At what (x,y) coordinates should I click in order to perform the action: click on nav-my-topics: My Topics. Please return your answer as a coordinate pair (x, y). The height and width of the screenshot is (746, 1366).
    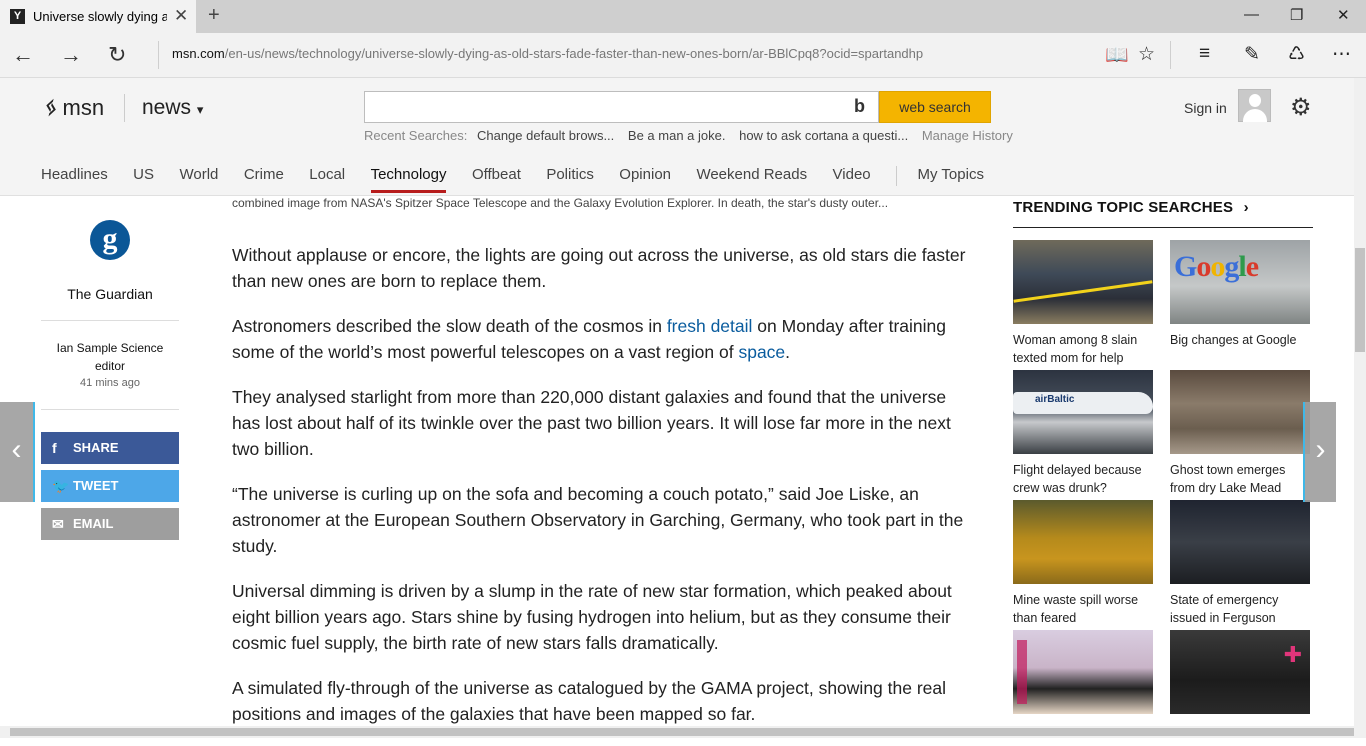
    Looking at the image, I should click on (951, 178).